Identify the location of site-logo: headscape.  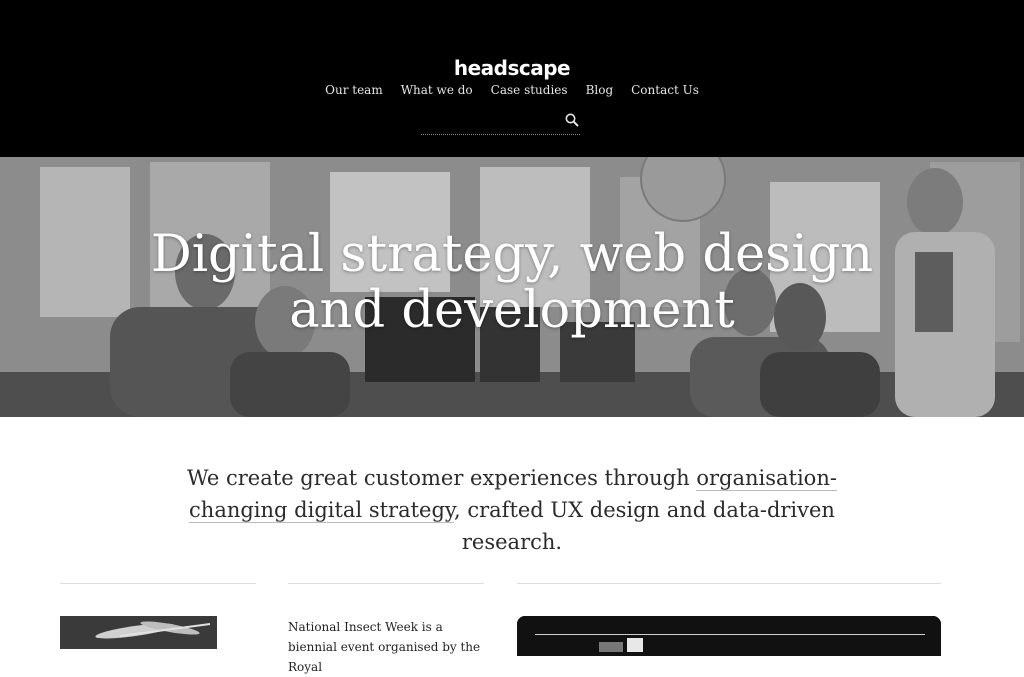
(512, 68).